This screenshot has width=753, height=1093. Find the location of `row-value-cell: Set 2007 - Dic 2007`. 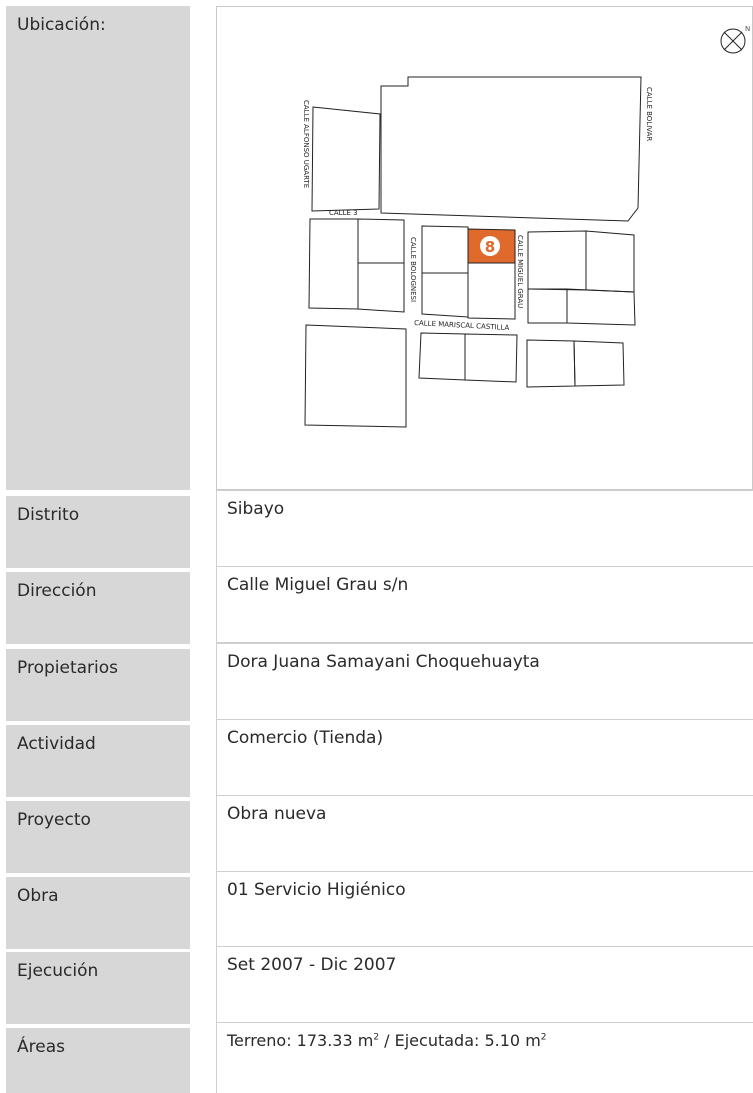

row-value-cell: Set 2007 - Dic 2007 is located at coordinates (484, 984).